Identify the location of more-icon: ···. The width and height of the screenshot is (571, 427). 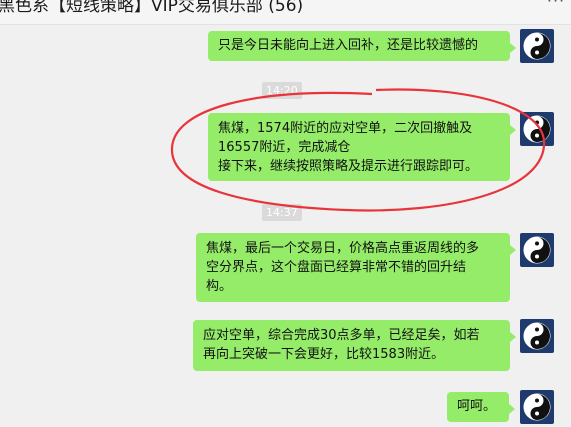
(556, 7).